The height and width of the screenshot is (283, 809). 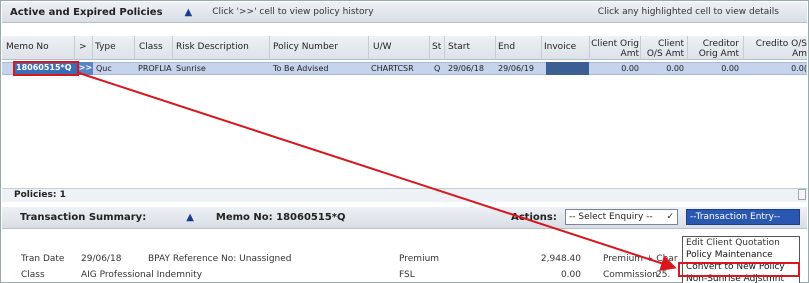 What do you see at coordinates (189, 12) in the screenshot?
I see `sort-icon: ▲` at bounding box center [189, 12].